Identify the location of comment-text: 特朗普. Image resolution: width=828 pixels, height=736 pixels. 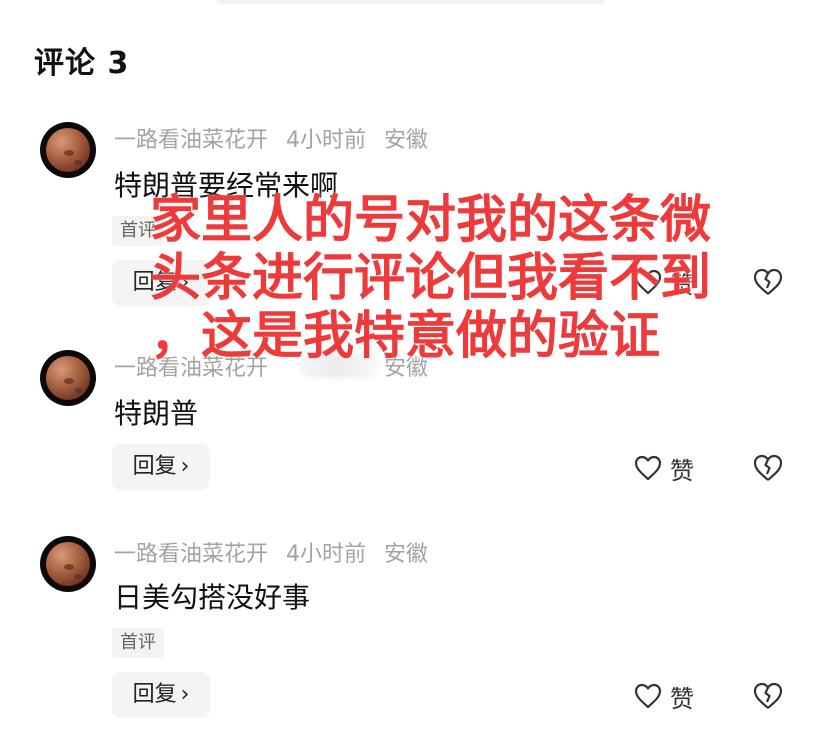
(156, 413).